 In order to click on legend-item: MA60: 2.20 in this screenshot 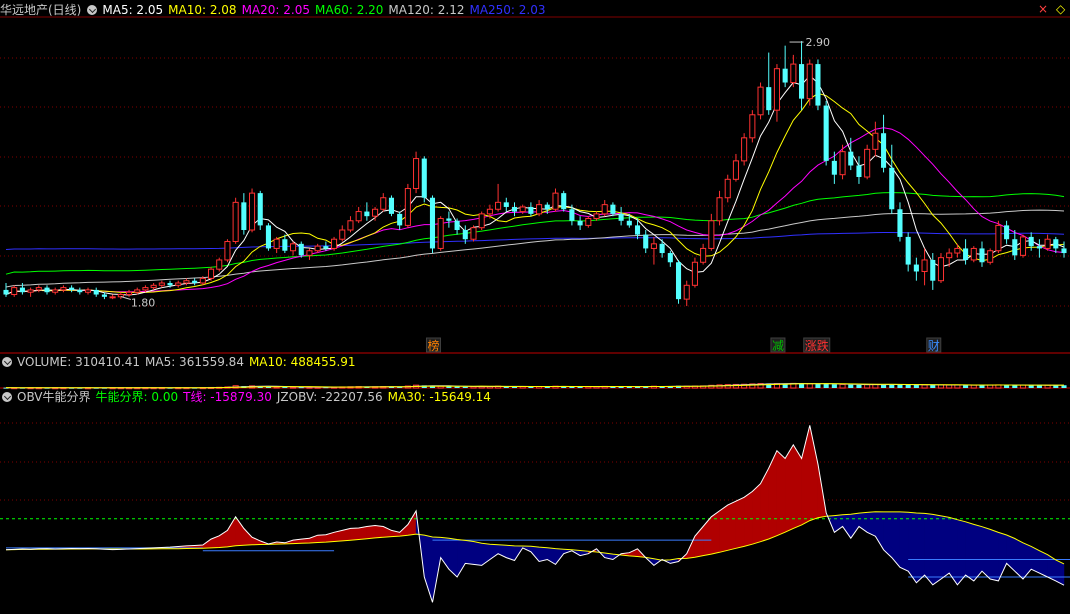, I will do `click(349, 10)`.